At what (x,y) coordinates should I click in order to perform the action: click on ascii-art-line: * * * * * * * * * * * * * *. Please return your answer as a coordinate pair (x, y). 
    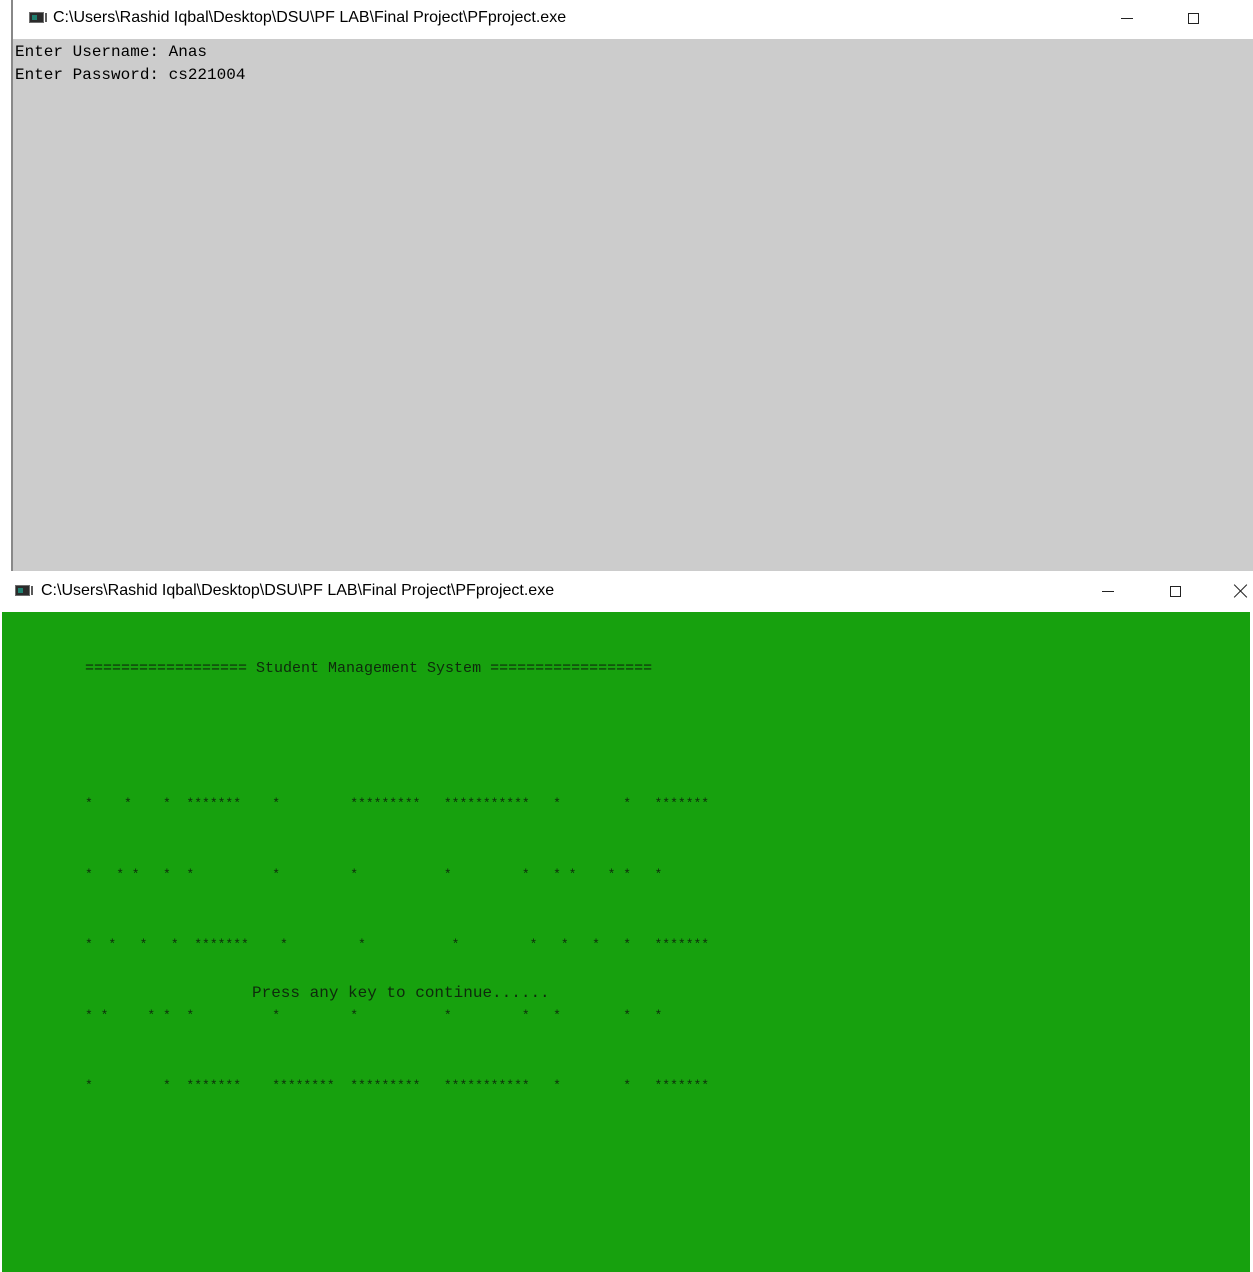
    Looking at the image, I should click on (374, 874).